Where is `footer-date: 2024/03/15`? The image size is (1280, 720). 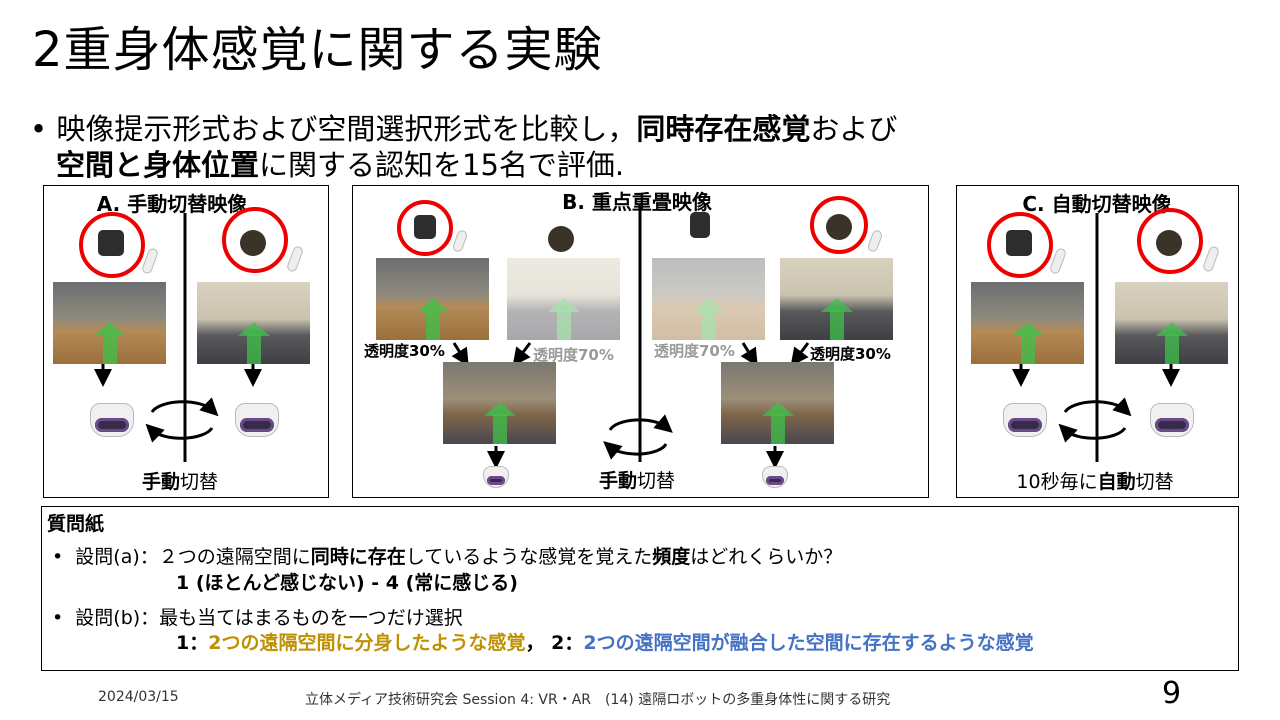
footer-date: 2024/03/15 is located at coordinates (138, 697).